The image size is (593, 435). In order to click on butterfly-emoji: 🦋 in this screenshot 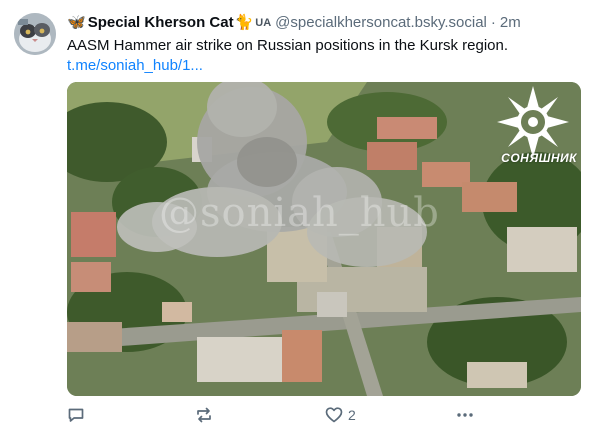, I will do `click(76, 22)`.